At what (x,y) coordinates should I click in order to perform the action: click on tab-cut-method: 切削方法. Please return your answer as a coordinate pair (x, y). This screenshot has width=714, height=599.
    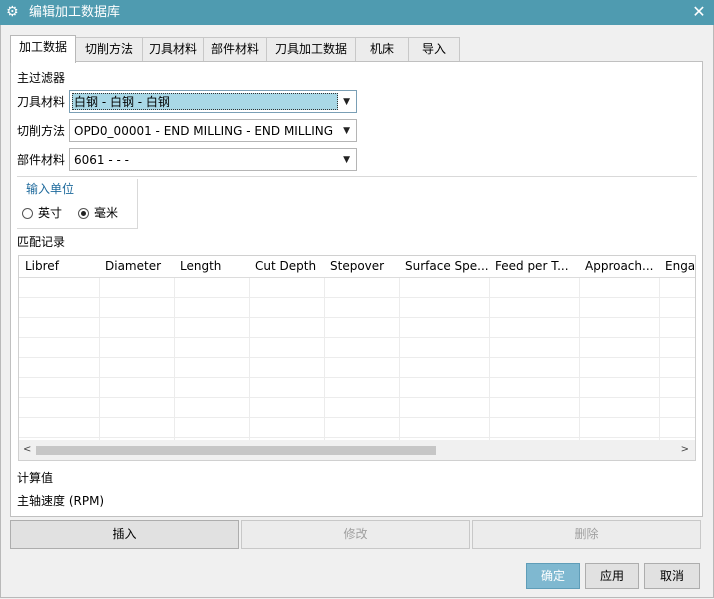
    Looking at the image, I should click on (109, 49).